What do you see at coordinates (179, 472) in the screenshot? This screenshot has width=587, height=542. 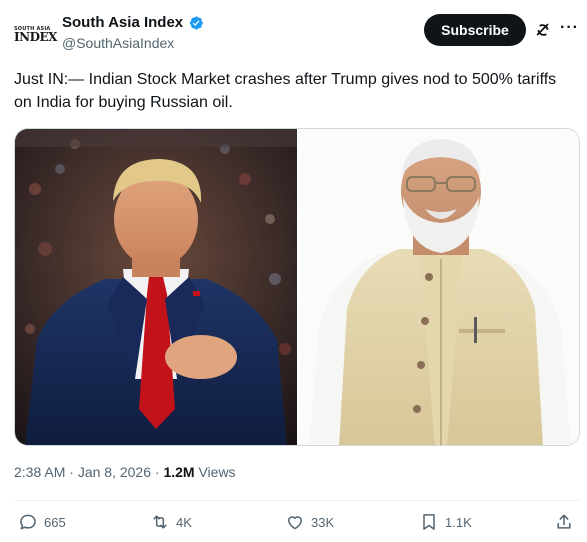 I see `views-count: 1.2M` at bounding box center [179, 472].